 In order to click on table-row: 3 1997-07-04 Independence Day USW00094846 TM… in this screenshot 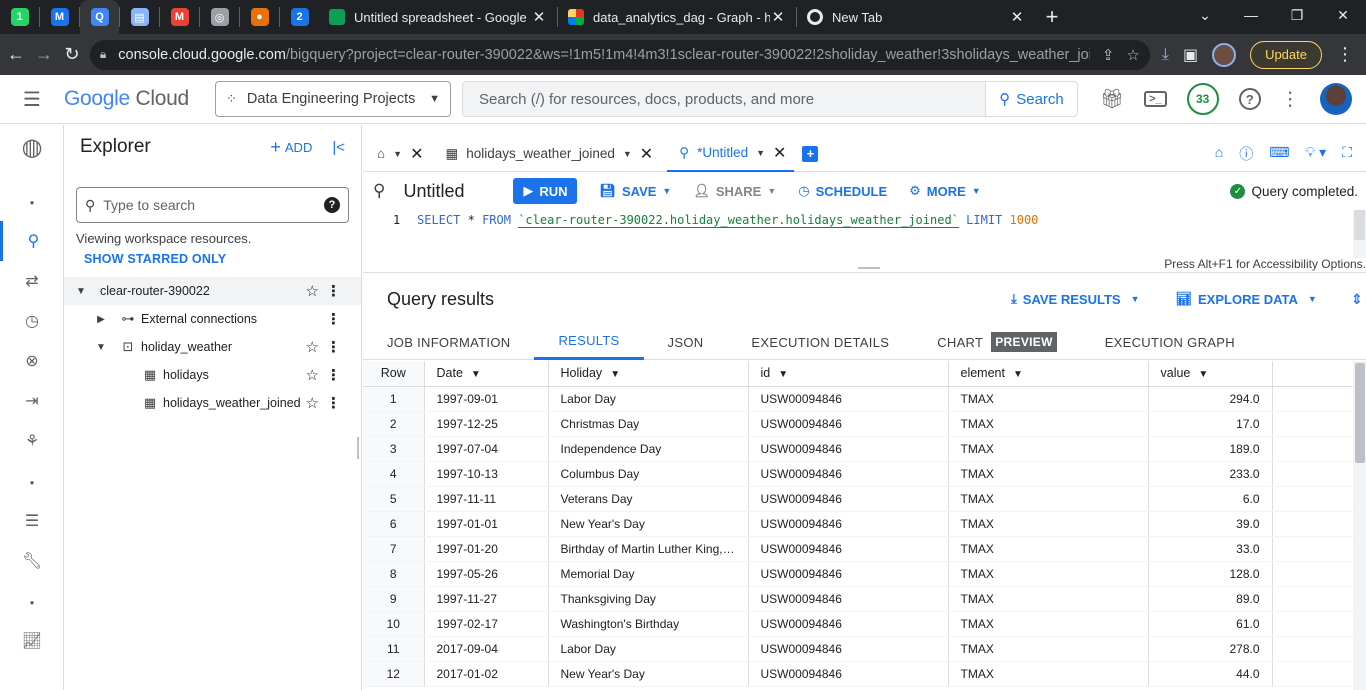, I will do `click(858, 449)`.